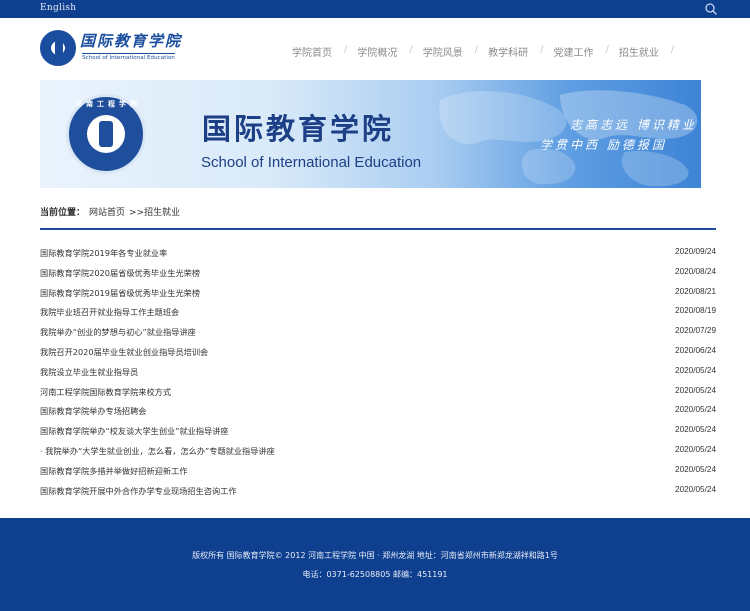 This screenshot has height=611, width=750. I want to click on nav-item-party-building: 党建工作, so click(574, 51).